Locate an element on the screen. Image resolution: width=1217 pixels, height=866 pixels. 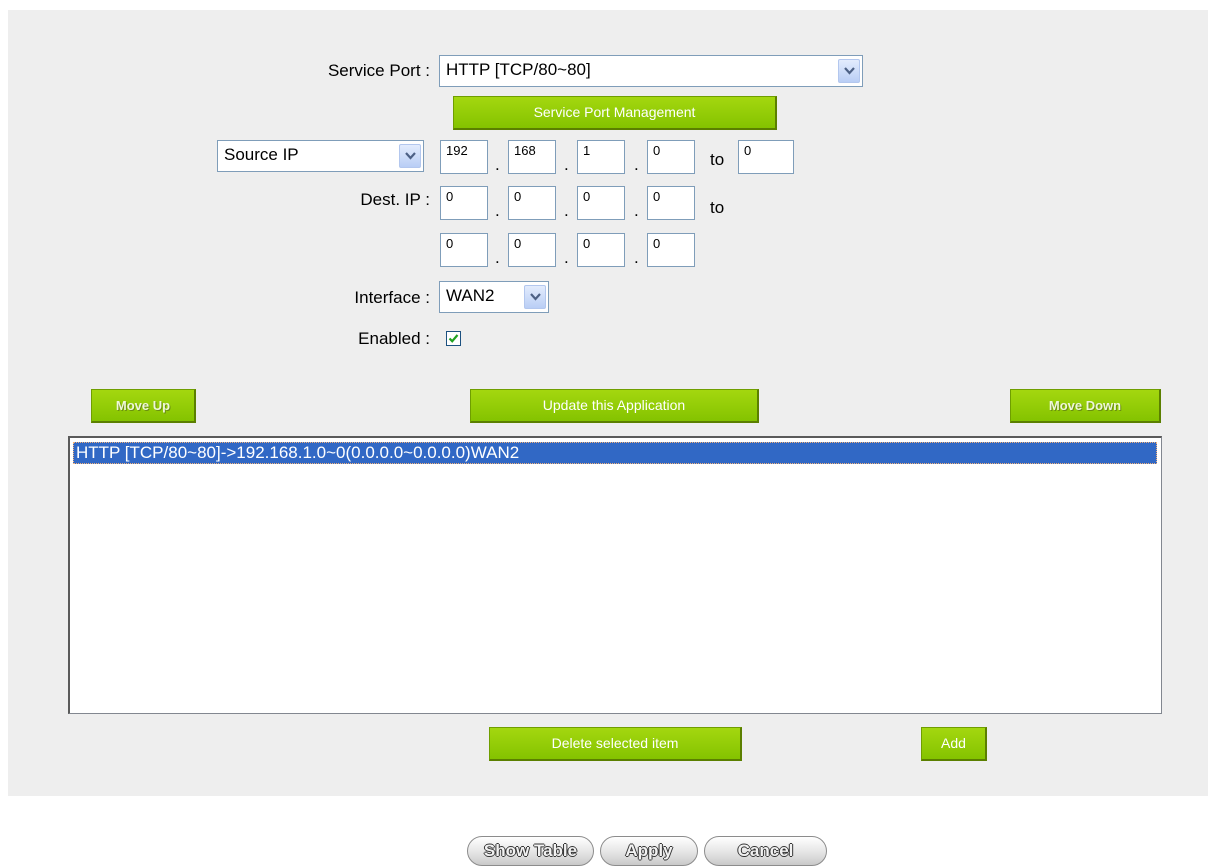
enabled-label: Enabled : is located at coordinates (394, 338).